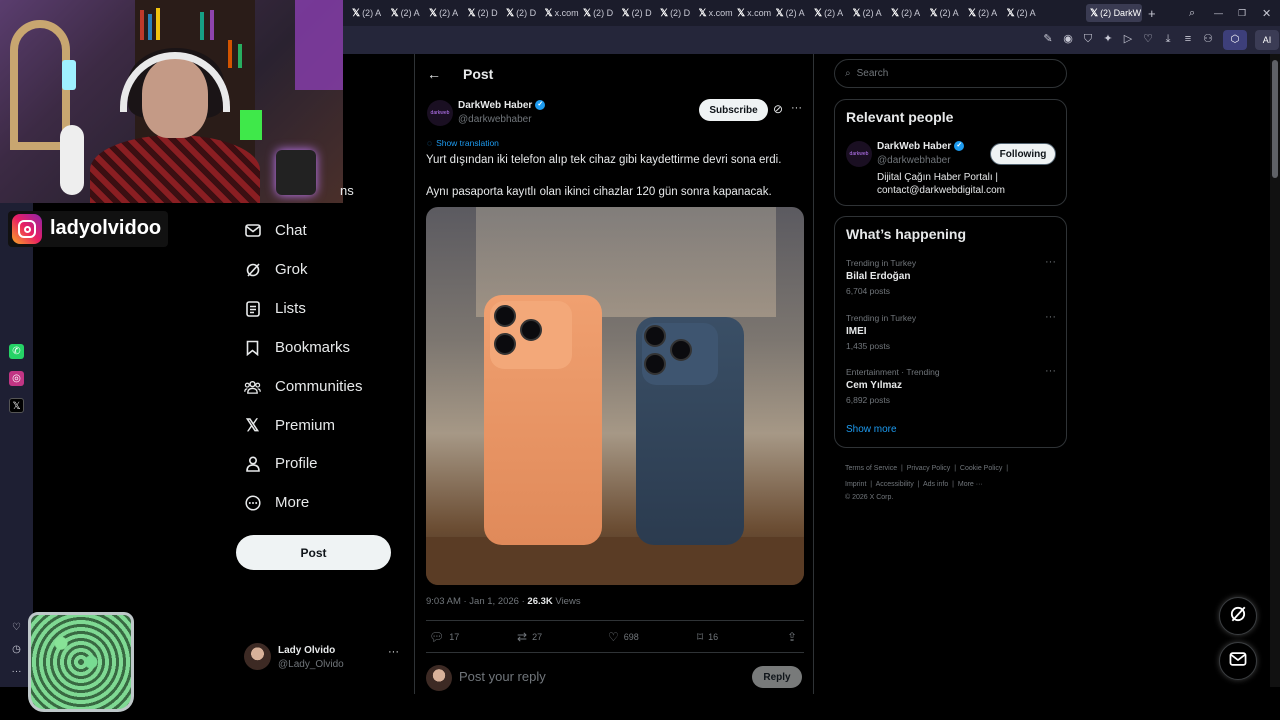 This screenshot has height=720, width=1280. I want to click on nav-label: More, so click(292, 502).